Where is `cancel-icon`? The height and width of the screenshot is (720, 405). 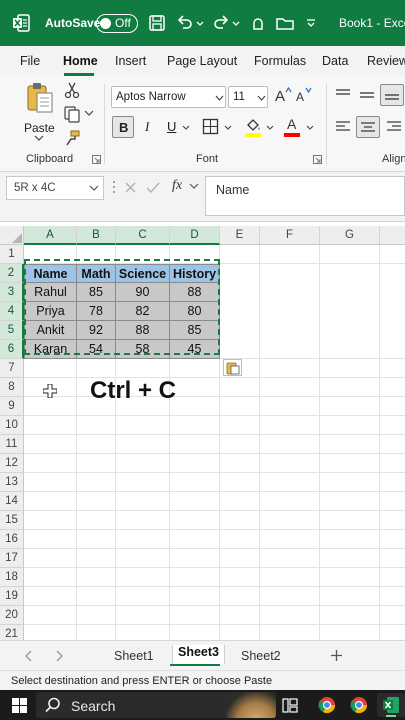 cancel-icon is located at coordinates (130, 187).